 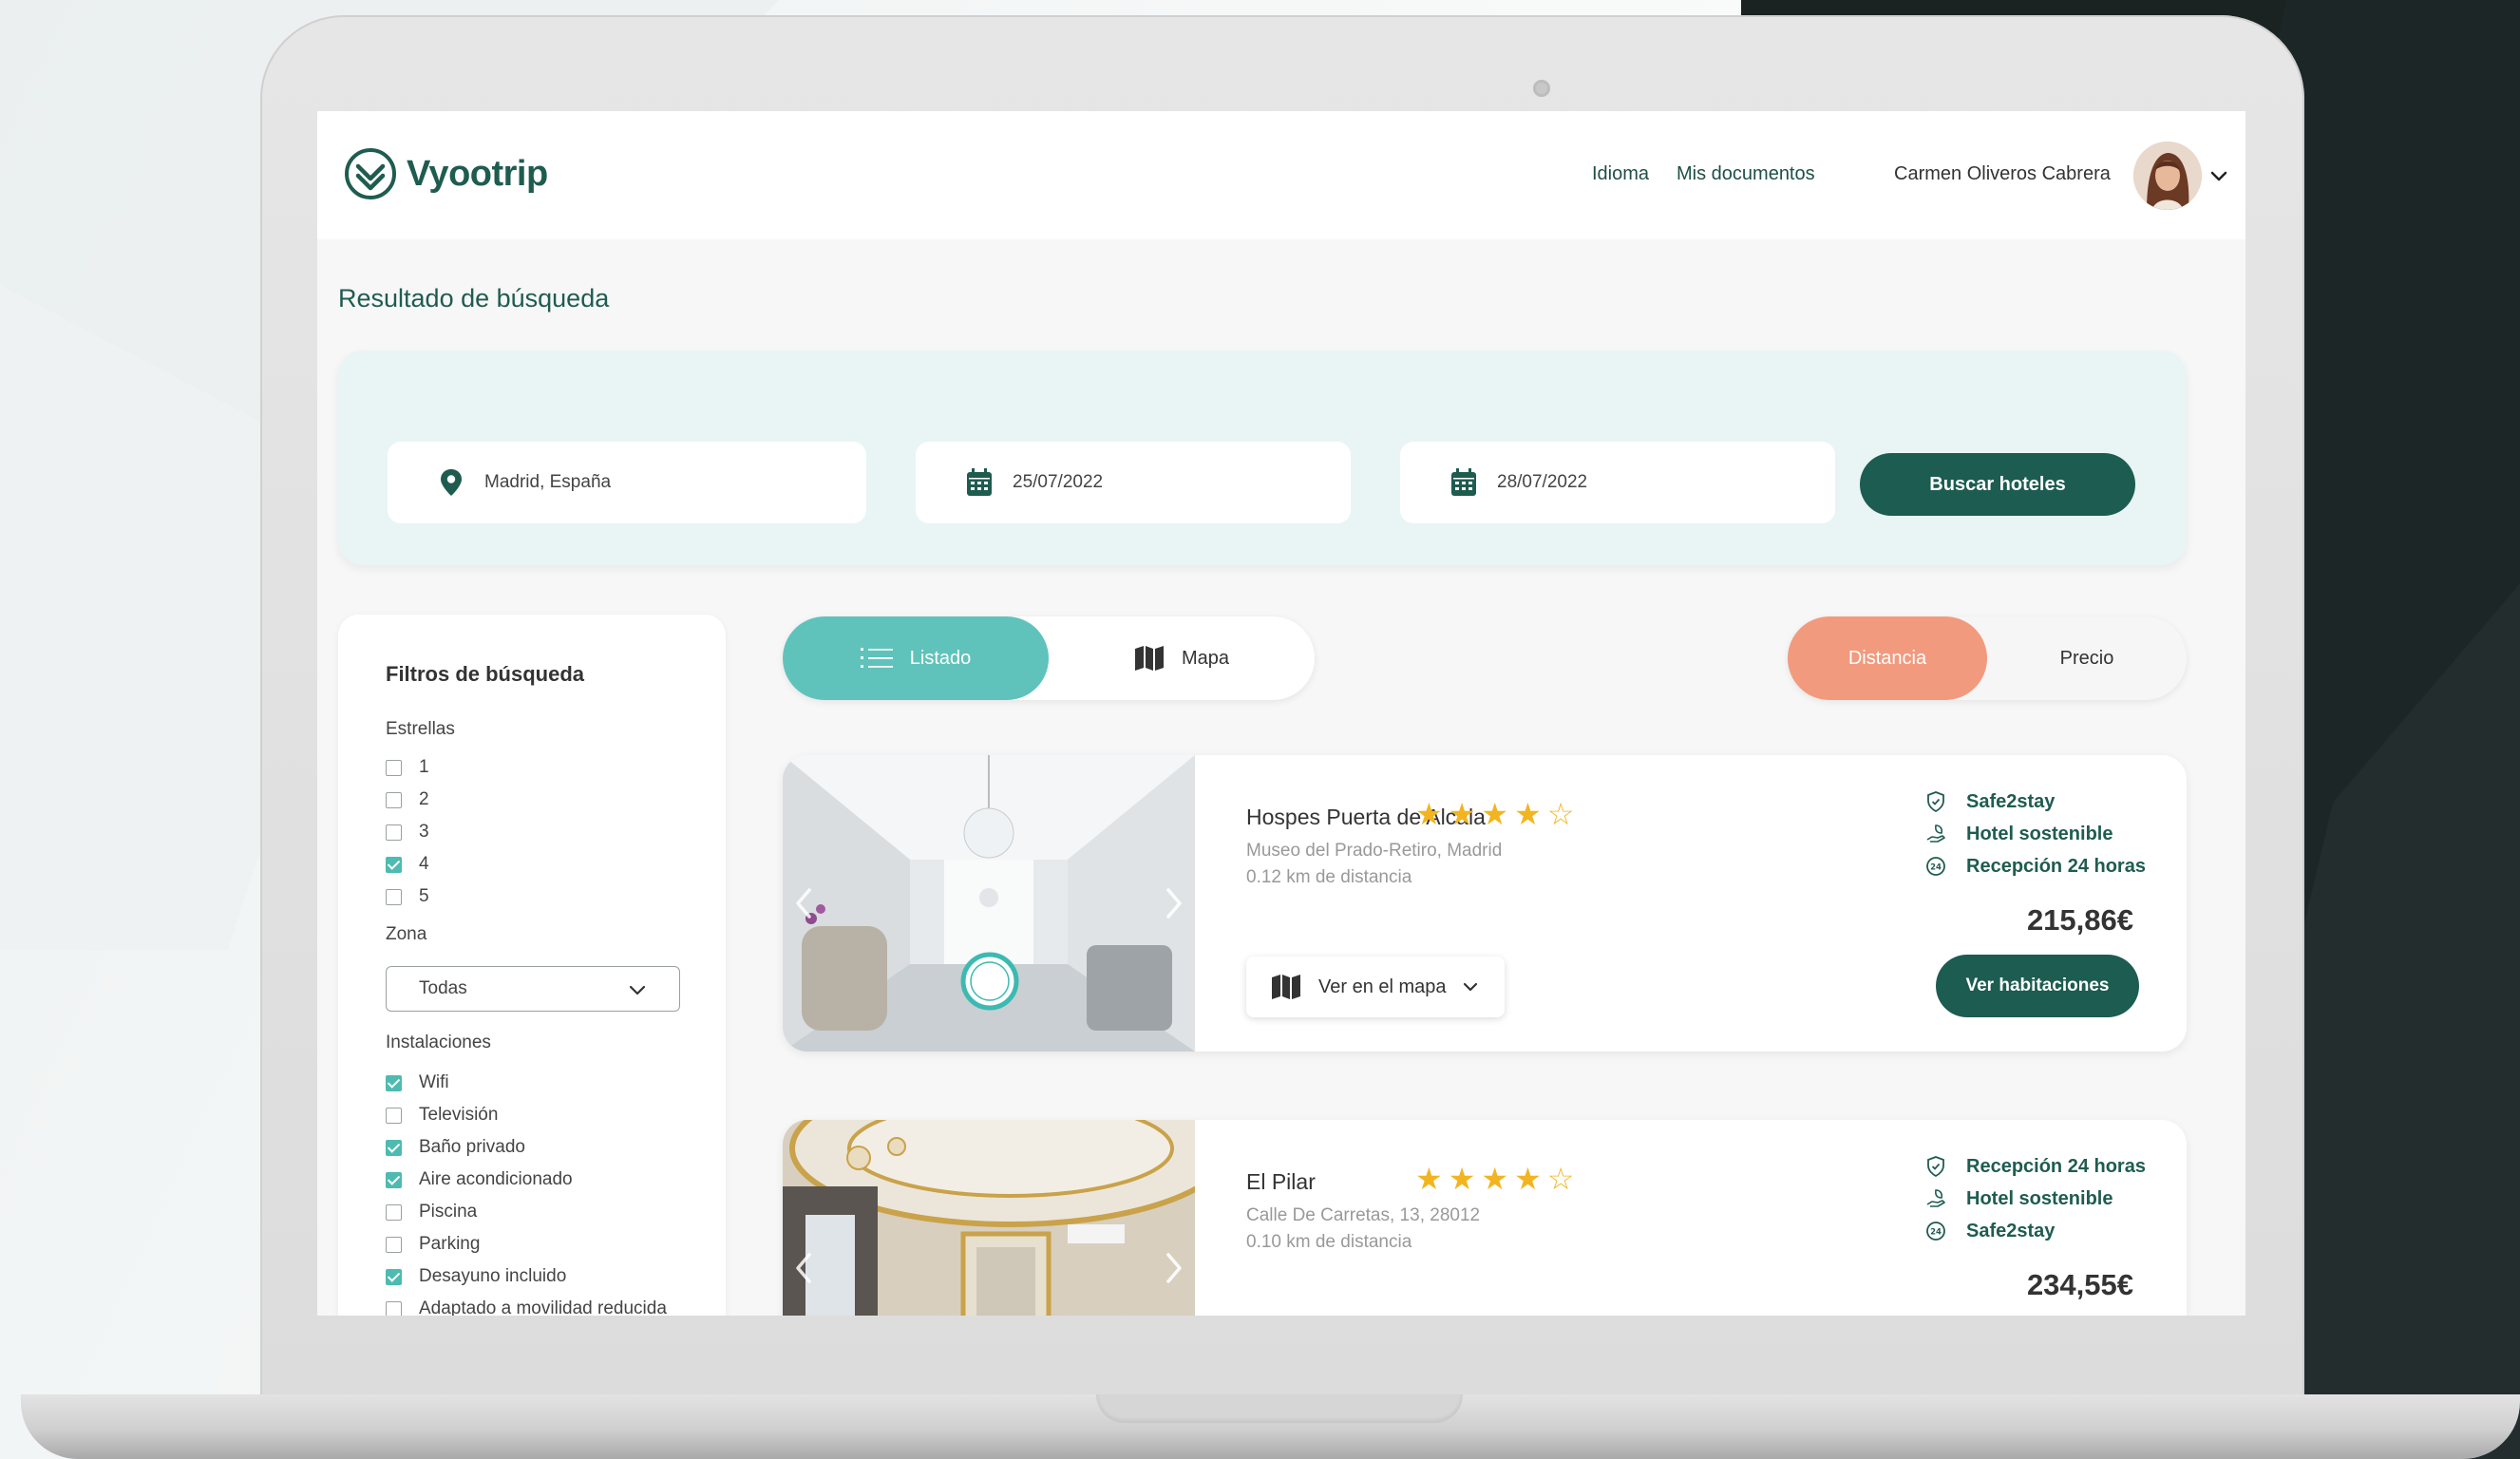 I want to click on checkbox-label: Parking, so click(x=450, y=1244).